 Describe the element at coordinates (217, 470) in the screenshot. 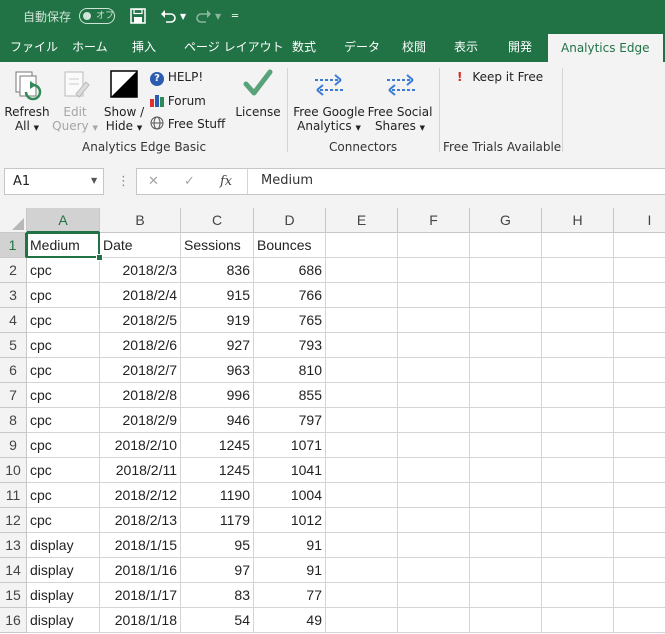

I see `table-cell: 1245` at that location.